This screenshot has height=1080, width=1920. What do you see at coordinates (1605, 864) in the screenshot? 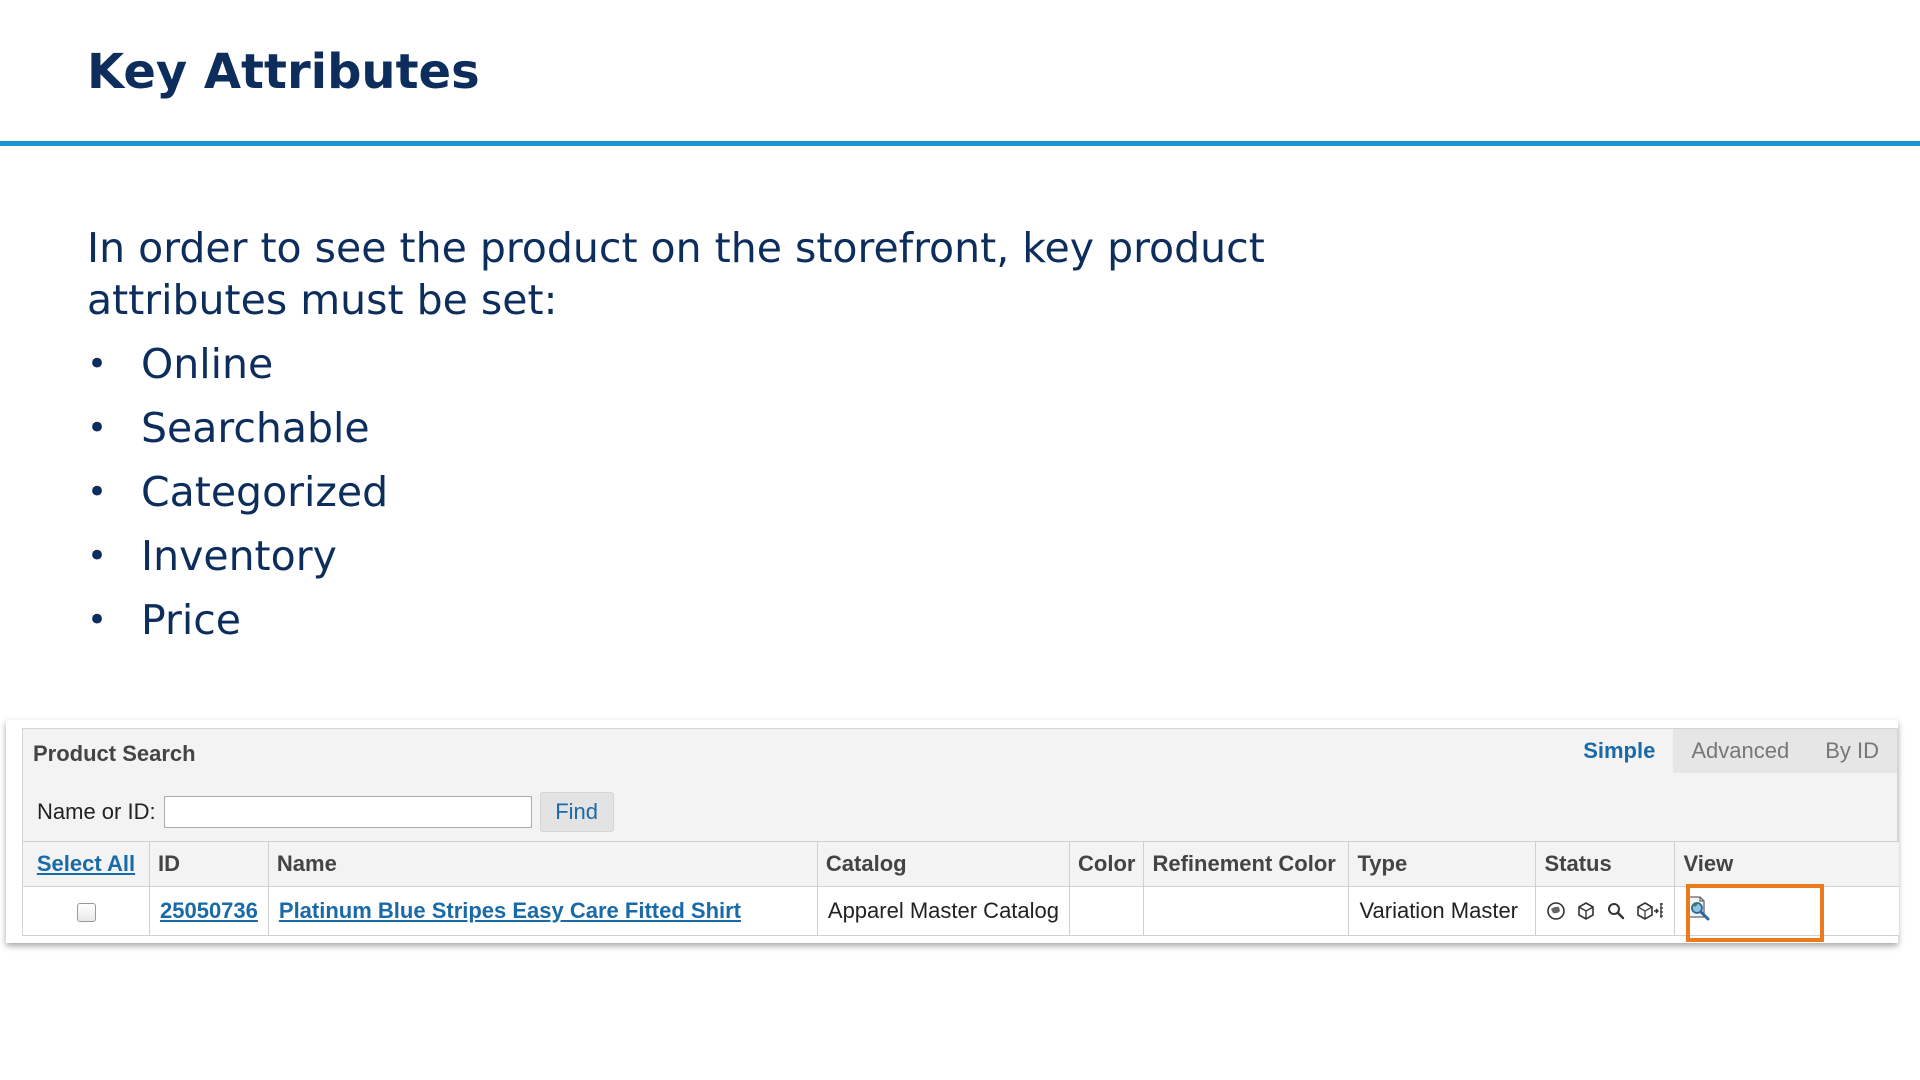
I see `col-status: Status` at bounding box center [1605, 864].